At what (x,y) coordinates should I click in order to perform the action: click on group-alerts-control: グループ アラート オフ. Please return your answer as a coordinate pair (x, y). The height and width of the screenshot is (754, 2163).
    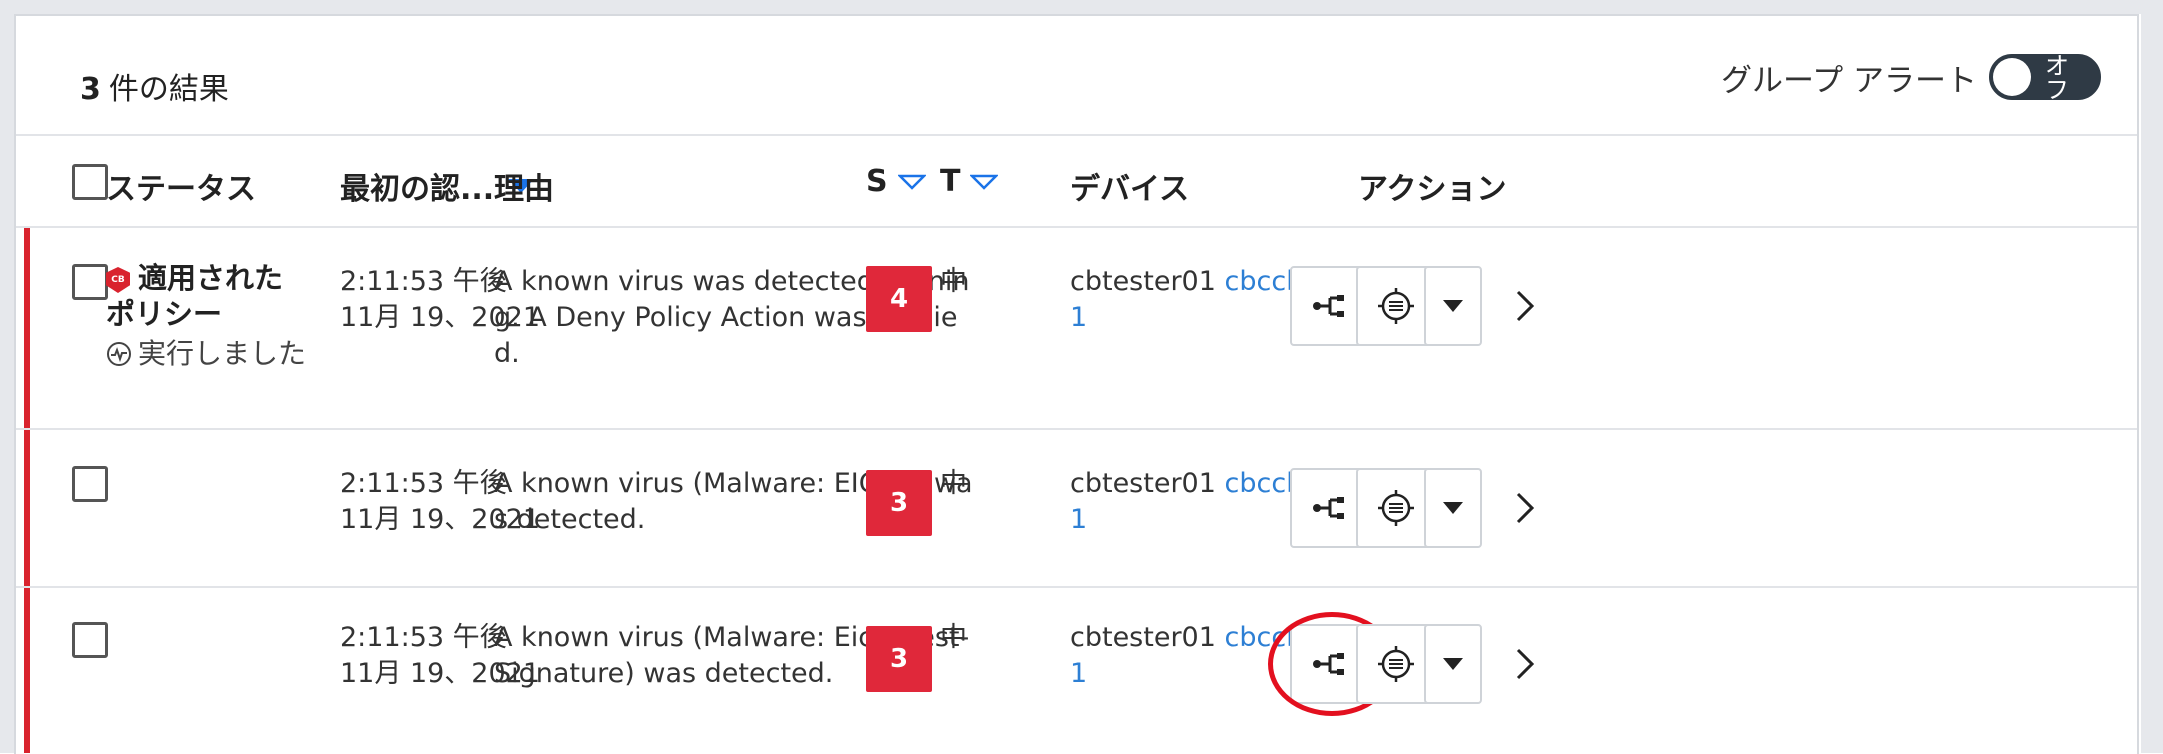
    Looking at the image, I should click on (1911, 78).